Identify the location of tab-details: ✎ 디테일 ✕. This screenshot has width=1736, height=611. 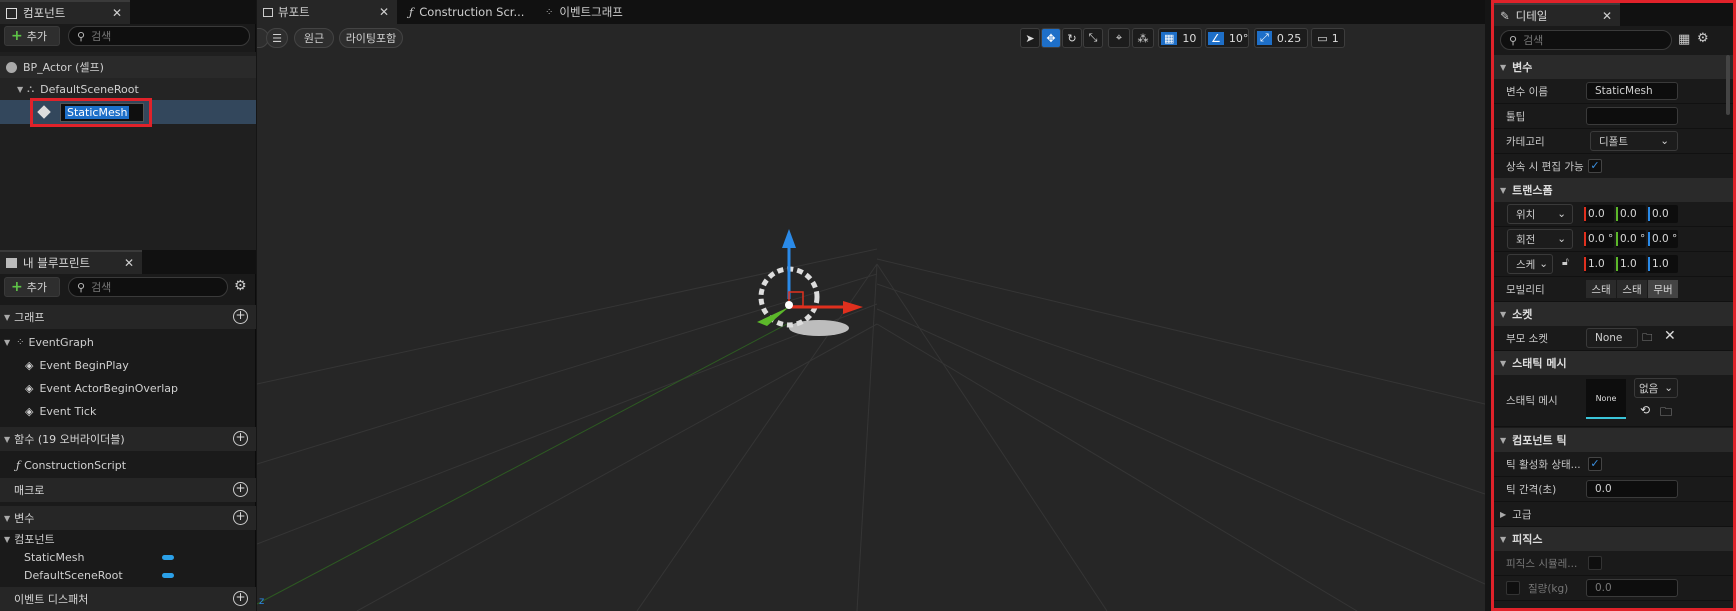
(1557, 14).